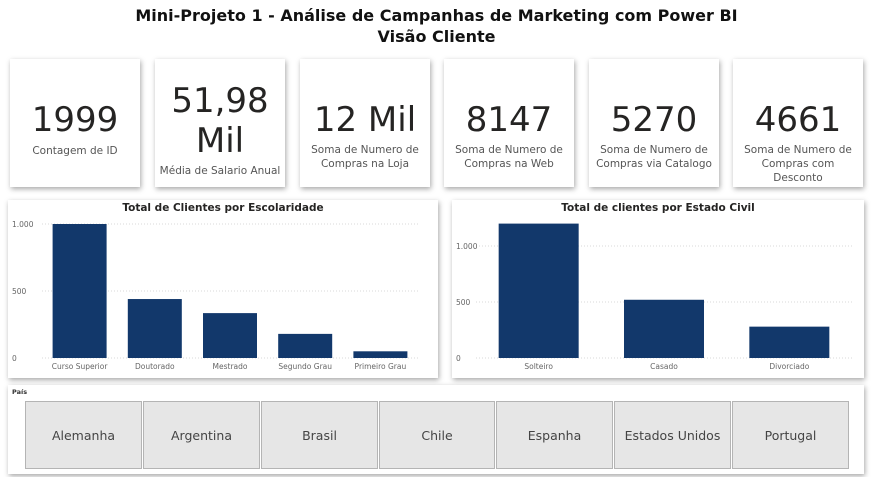 The height and width of the screenshot is (477, 873). What do you see at coordinates (201, 435) in the screenshot?
I see `slicer-option-argentina: Argentina` at bounding box center [201, 435].